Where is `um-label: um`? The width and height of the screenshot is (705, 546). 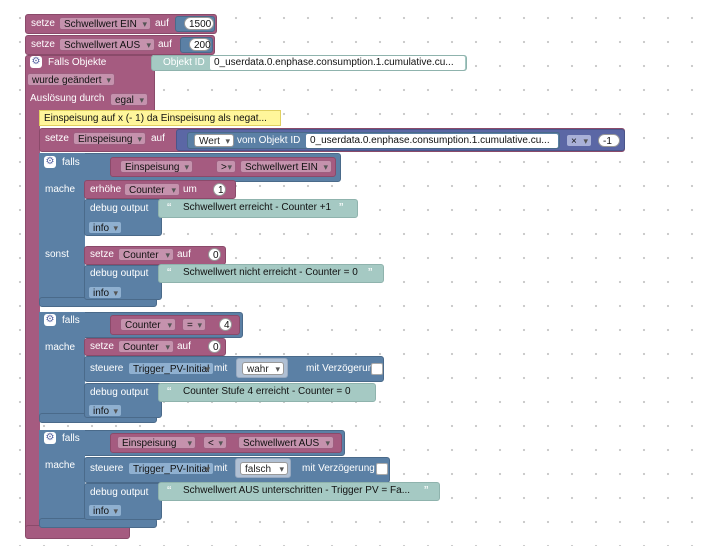 um-label: um is located at coordinates (190, 189).